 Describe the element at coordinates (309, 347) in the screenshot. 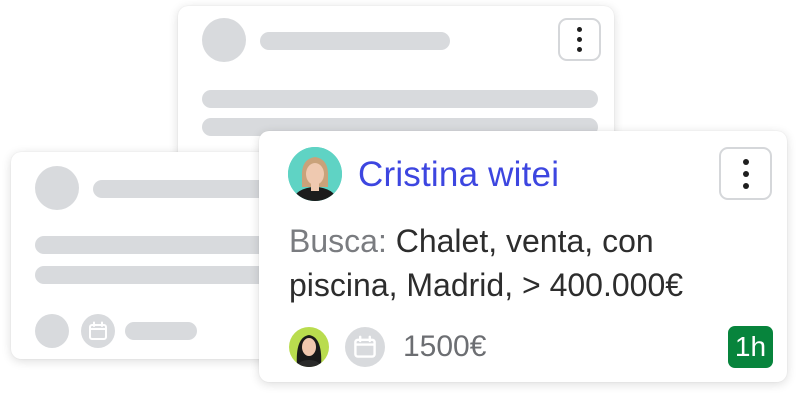

I see `agent-avatar` at that location.